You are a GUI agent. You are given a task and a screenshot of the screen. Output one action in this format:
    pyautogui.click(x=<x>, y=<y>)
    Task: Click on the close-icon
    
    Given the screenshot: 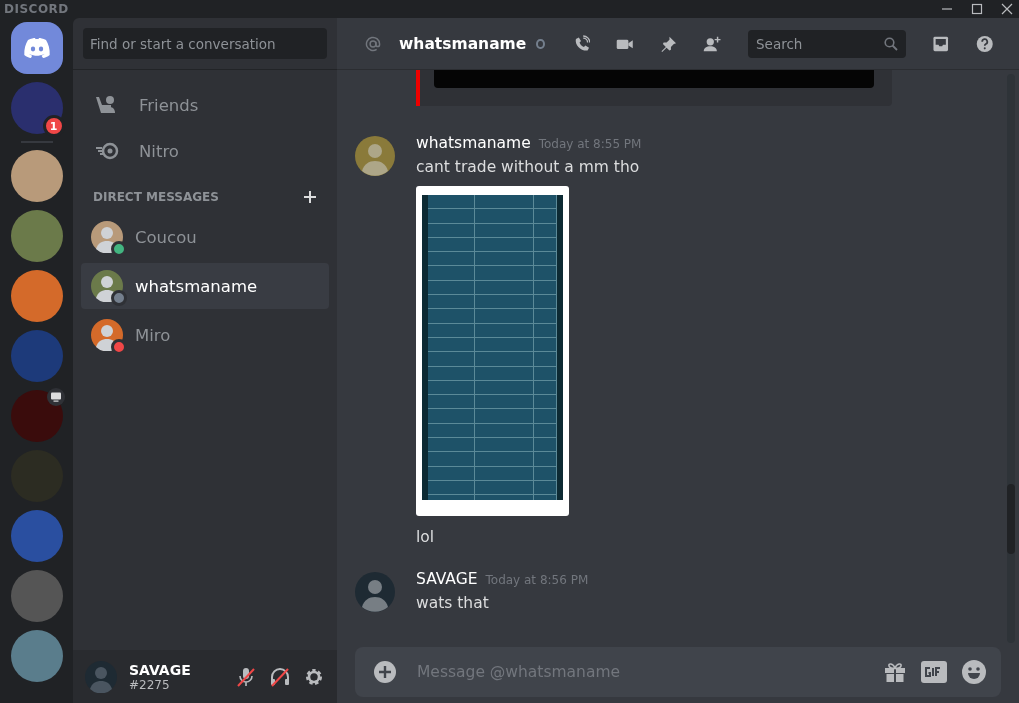 What is the action you would take?
    pyautogui.click(x=1007, y=9)
    